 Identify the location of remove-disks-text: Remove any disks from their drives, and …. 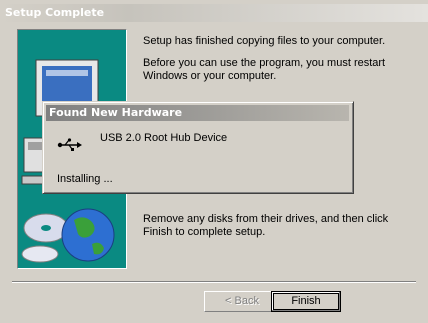
(266, 225).